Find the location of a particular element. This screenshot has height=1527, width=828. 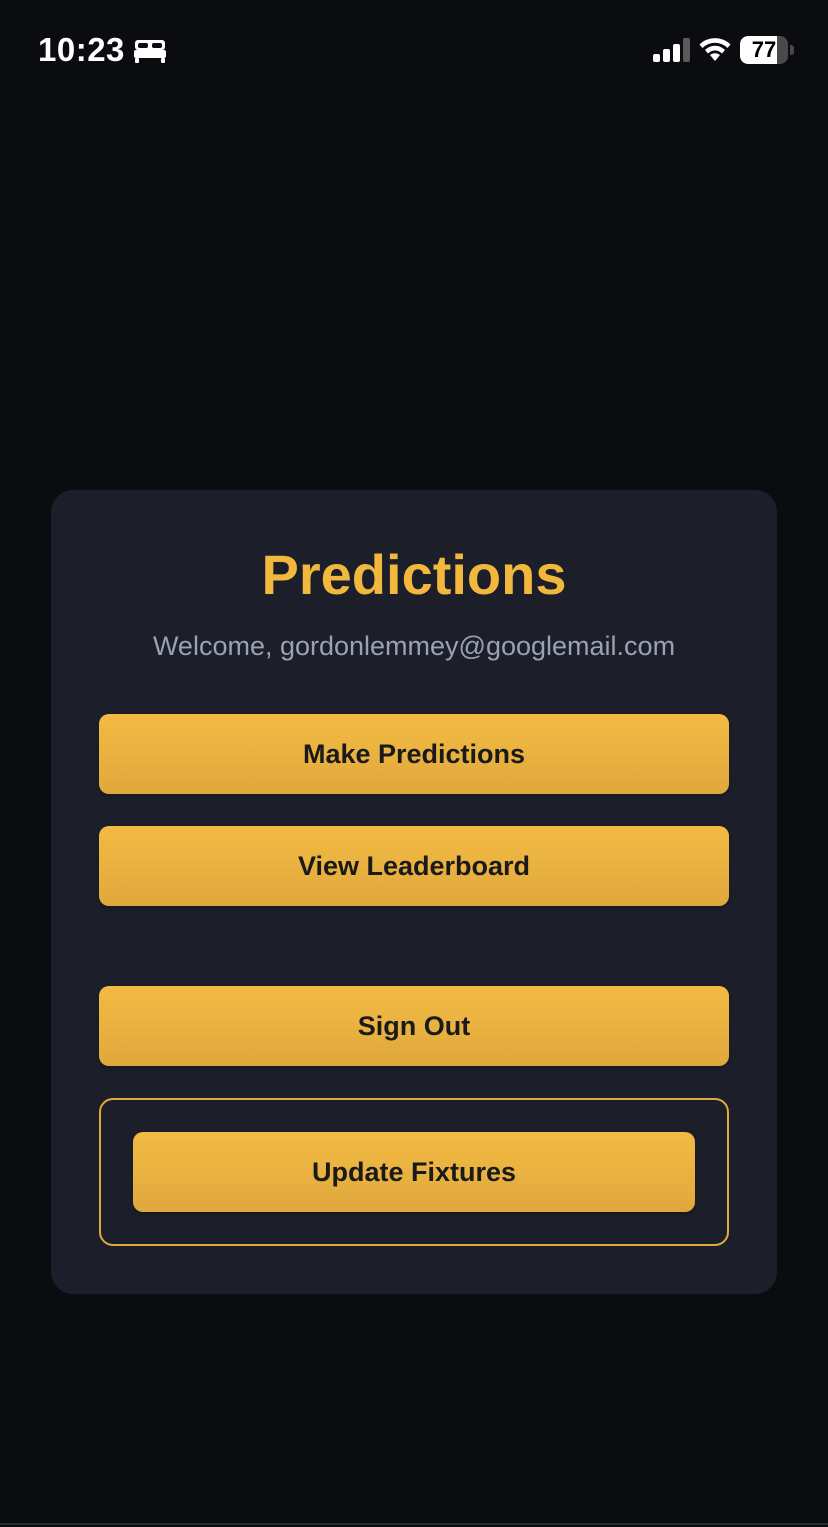

sign-out-button: Sign Out is located at coordinates (414, 1026).